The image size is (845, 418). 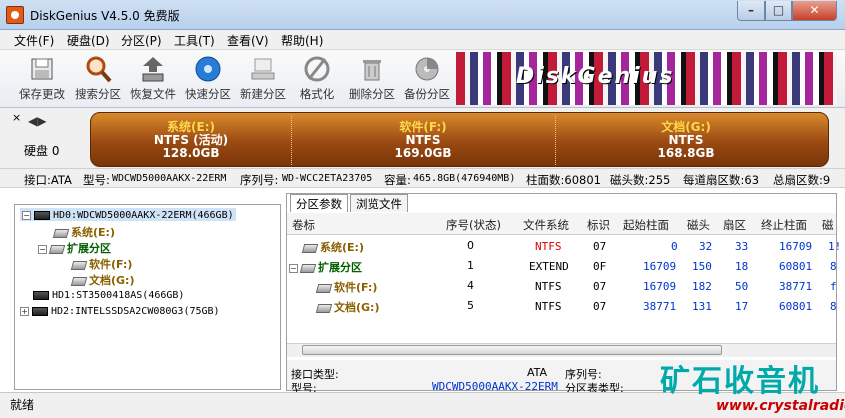 I want to click on tree-item-system-e: 系统(E:), so click(x=83, y=232).